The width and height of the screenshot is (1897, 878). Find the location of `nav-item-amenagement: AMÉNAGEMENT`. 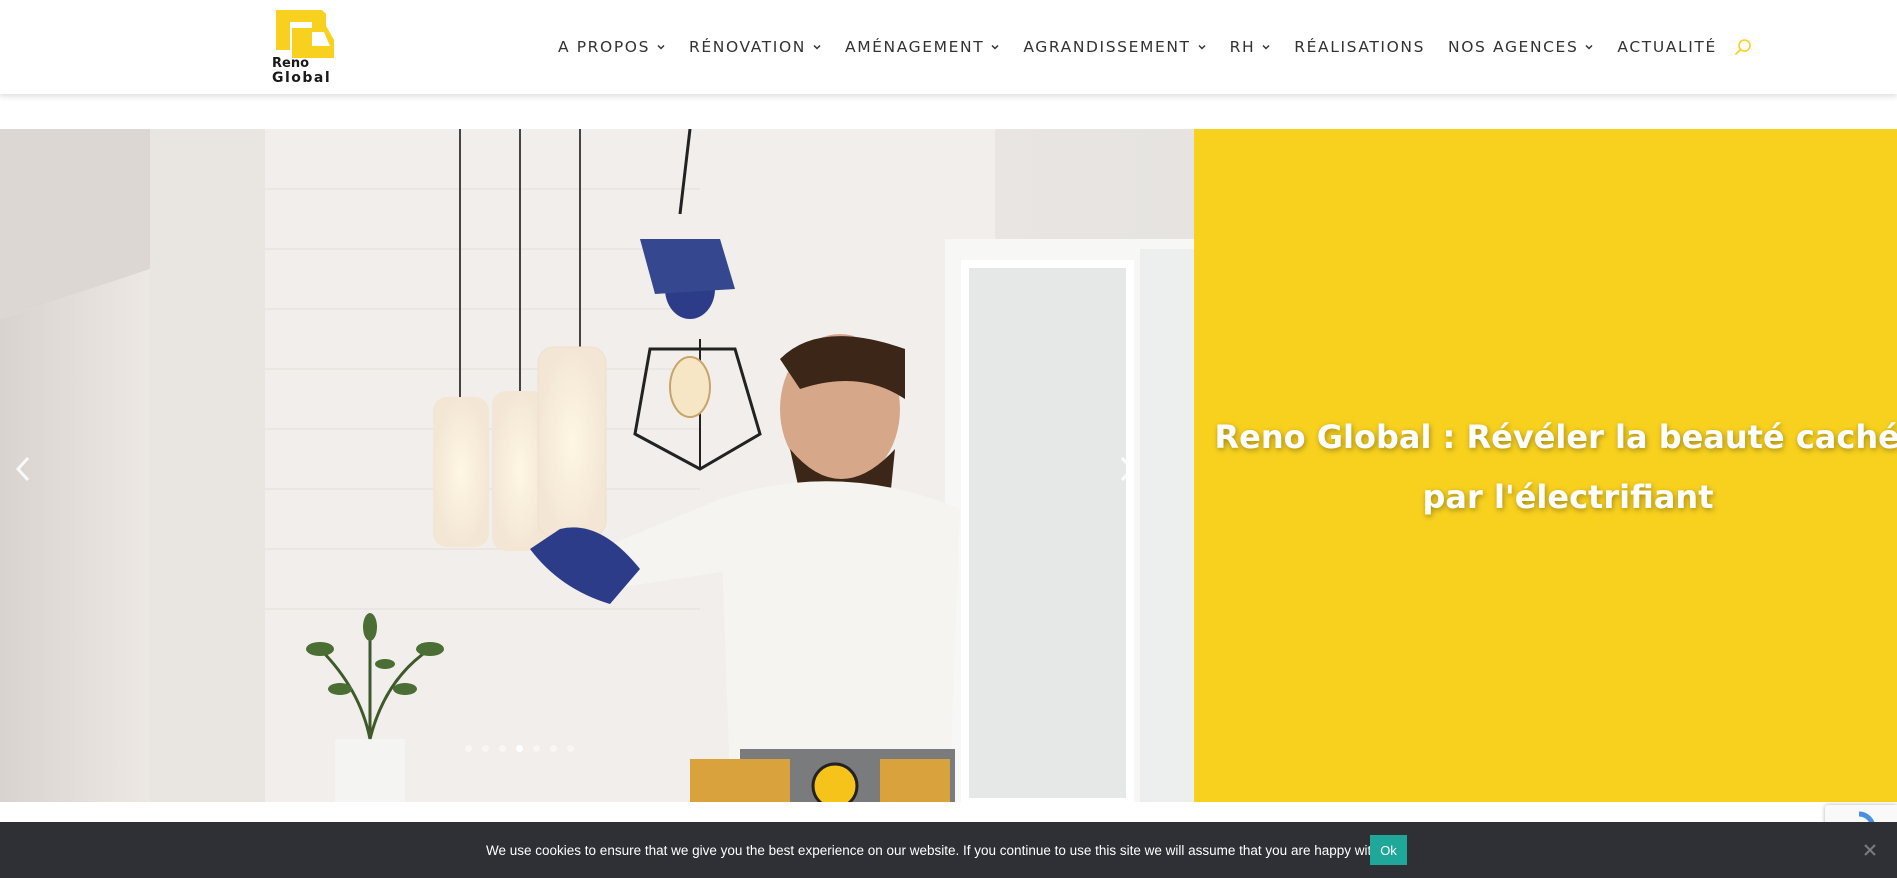

nav-item-amenagement: AMÉNAGEMENT is located at coordinates (922, 47).